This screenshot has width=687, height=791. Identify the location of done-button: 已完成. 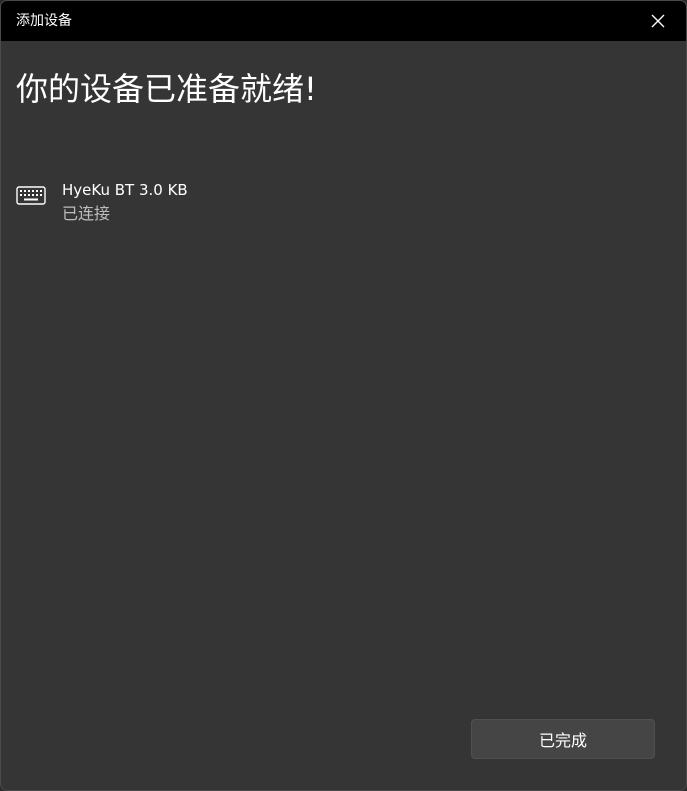
(563, 739).